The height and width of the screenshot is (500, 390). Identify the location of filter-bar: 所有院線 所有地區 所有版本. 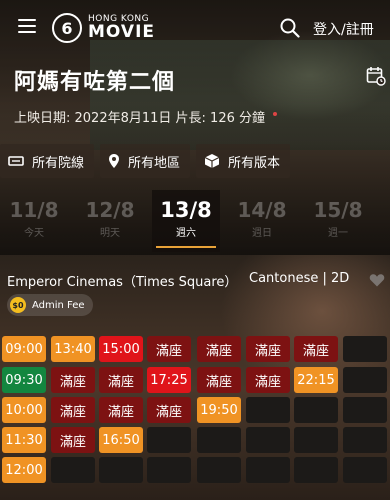
(195, 162).